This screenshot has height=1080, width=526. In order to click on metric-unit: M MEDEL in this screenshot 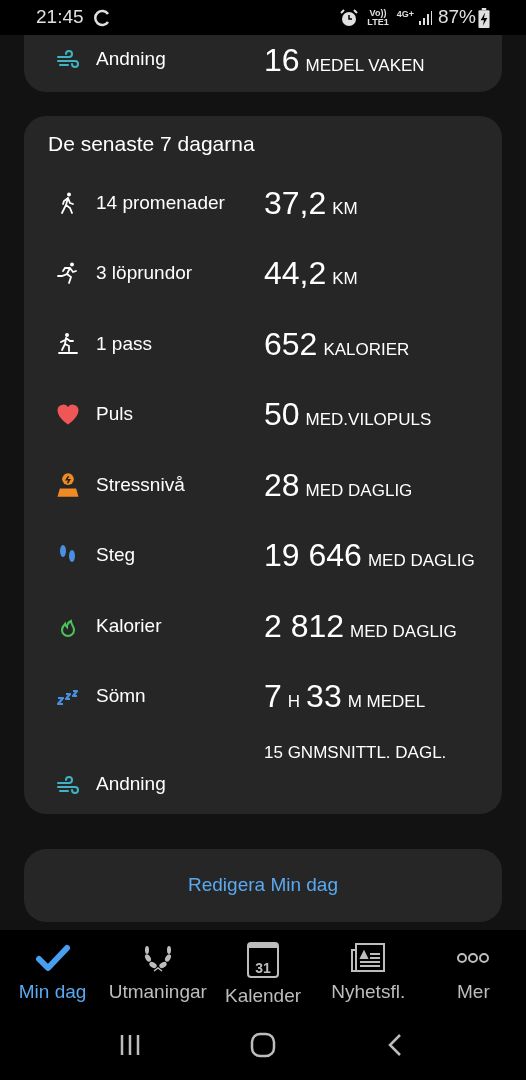, I will do `click(386, 702)`.